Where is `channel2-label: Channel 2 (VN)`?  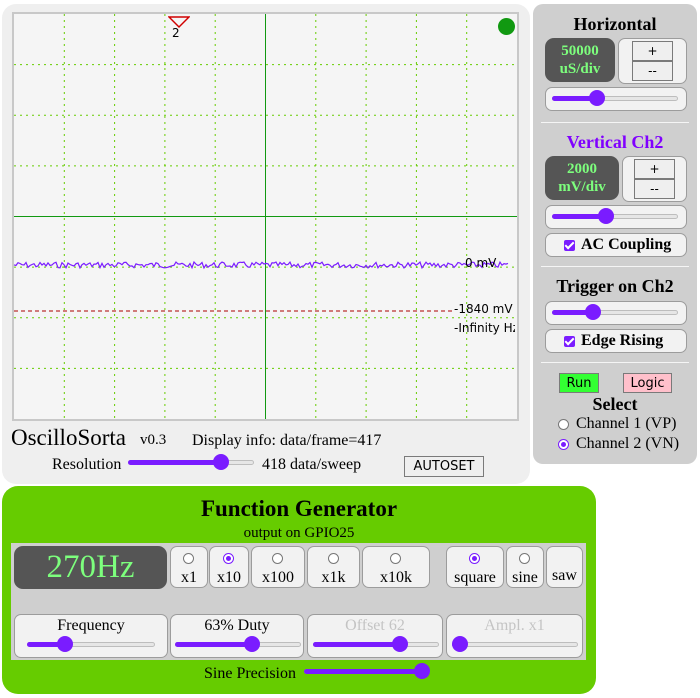 channel2-label: Channel 2 (VN) is located at coordinates (628, 443).